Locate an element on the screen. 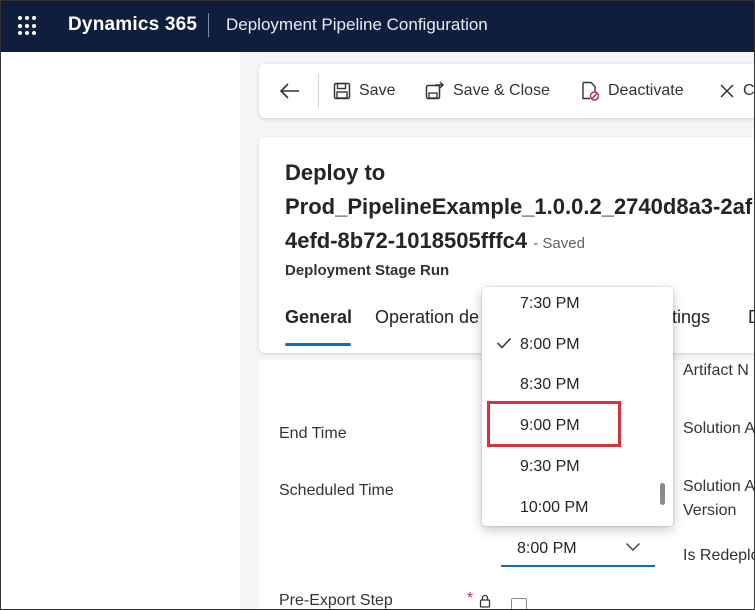  pre-export-step-text: Pre-Export Step is located at coordinates (336, 600).